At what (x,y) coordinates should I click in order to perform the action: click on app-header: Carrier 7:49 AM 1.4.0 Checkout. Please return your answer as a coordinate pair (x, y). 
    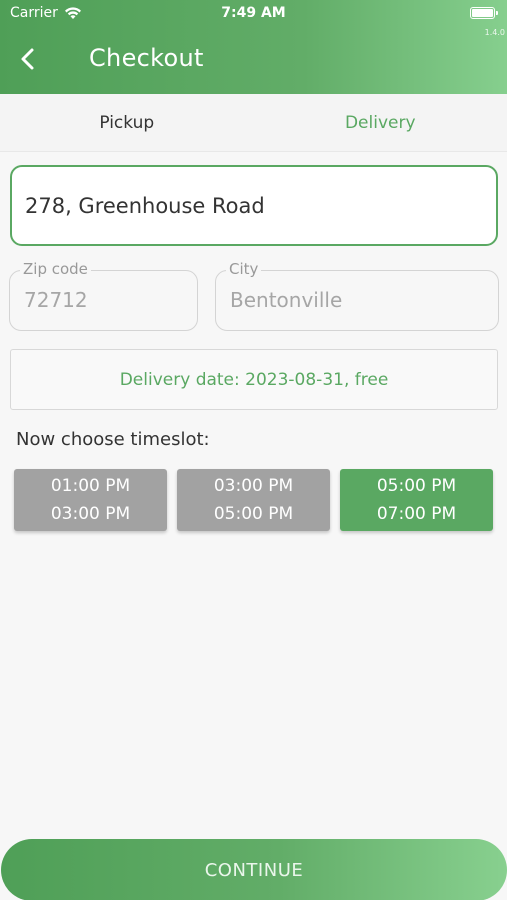
    Looking at the image, I should click on (253, 47).